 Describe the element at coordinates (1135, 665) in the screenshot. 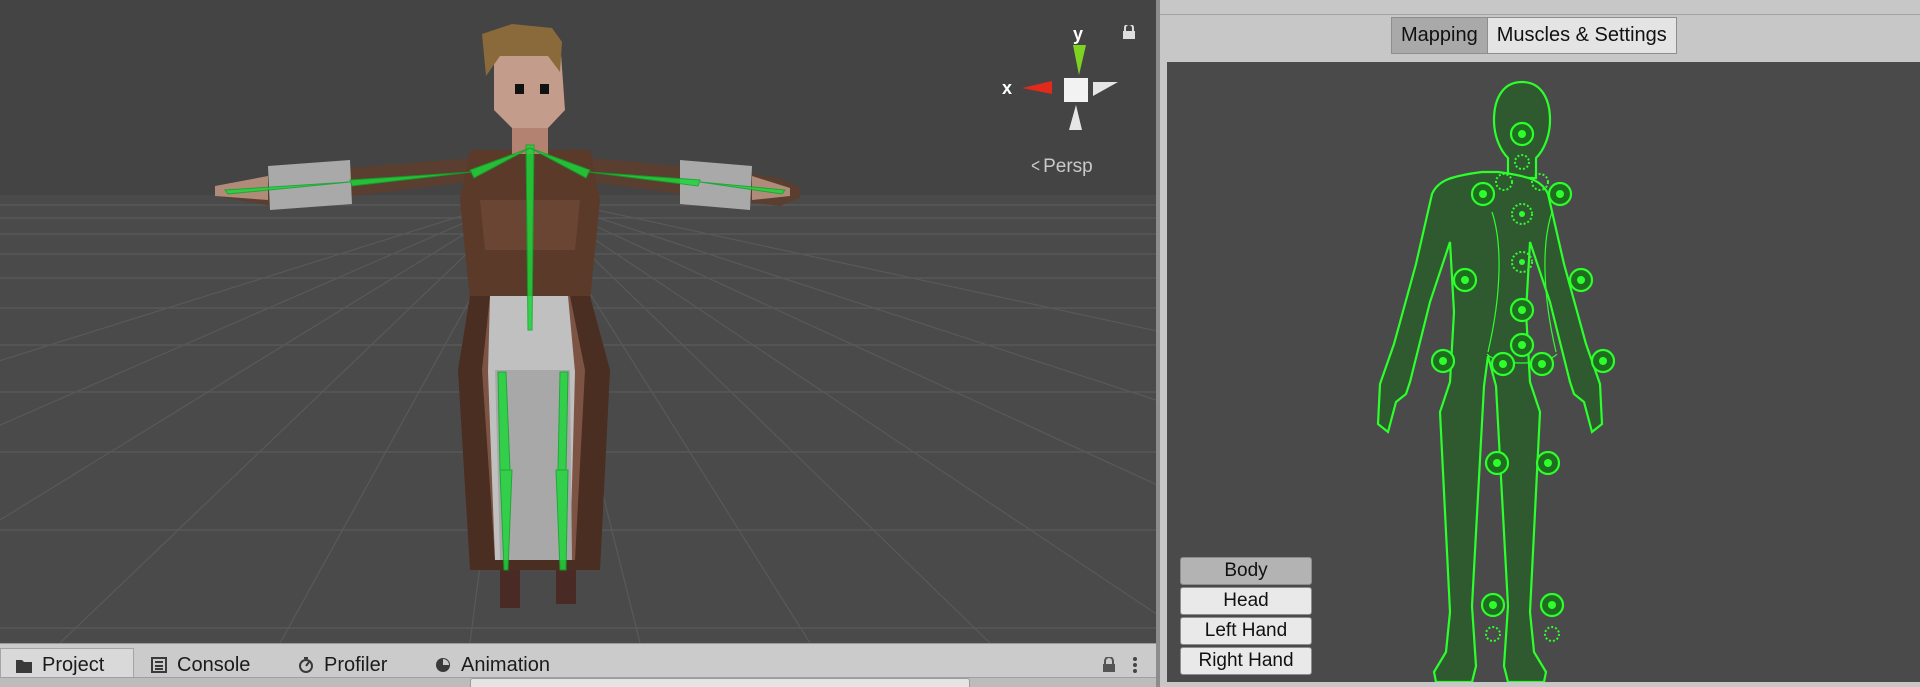

I see `more-options-icon` at that location.